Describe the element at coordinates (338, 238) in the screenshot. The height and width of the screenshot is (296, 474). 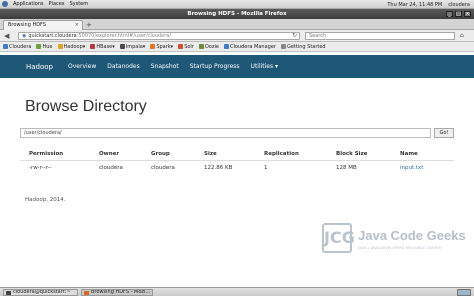
I see `watermark-logo-icon: JCG` at that location.